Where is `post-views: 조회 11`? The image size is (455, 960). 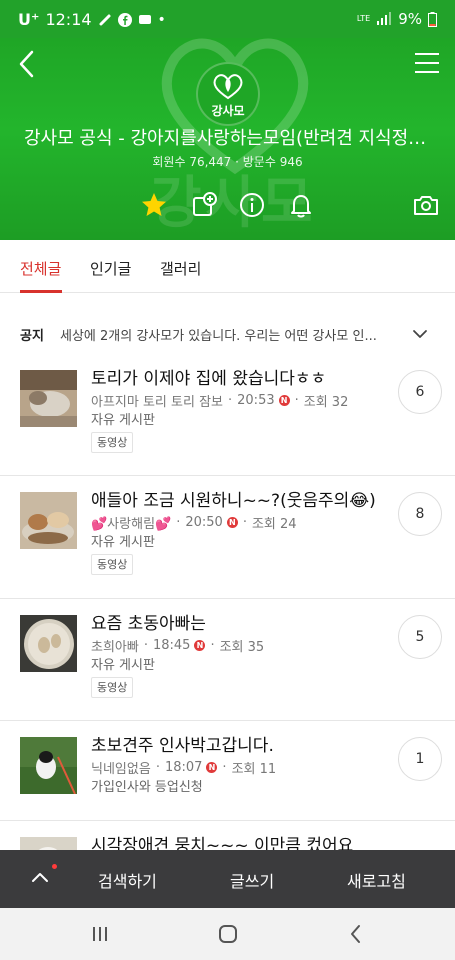 post-views: 조회 11 is located at coordinates (254, 769).